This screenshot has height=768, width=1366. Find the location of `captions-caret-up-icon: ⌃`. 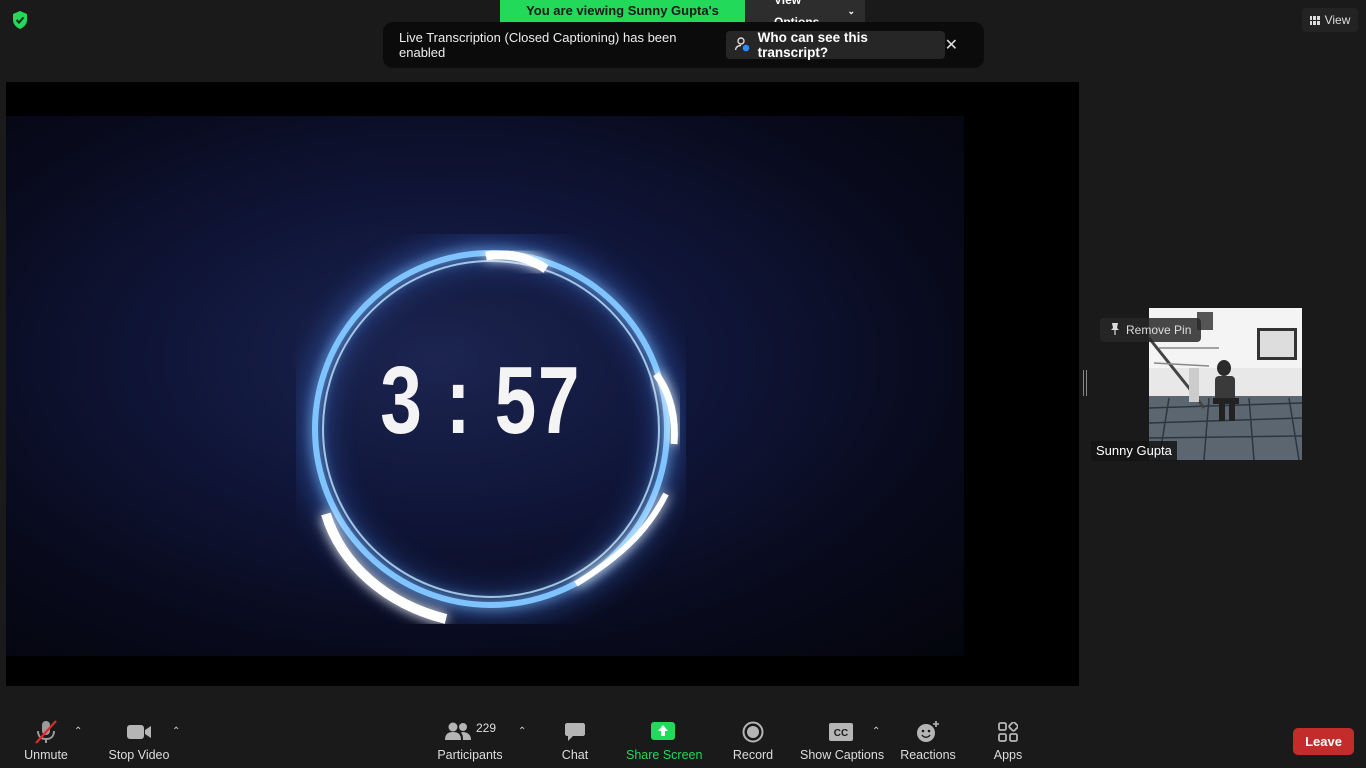

captions-caret-up-icon: ⌃ is located at coordinates (876, 731).